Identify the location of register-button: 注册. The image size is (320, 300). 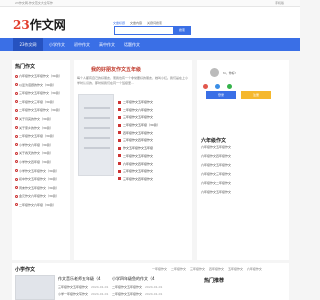
(256, 95).